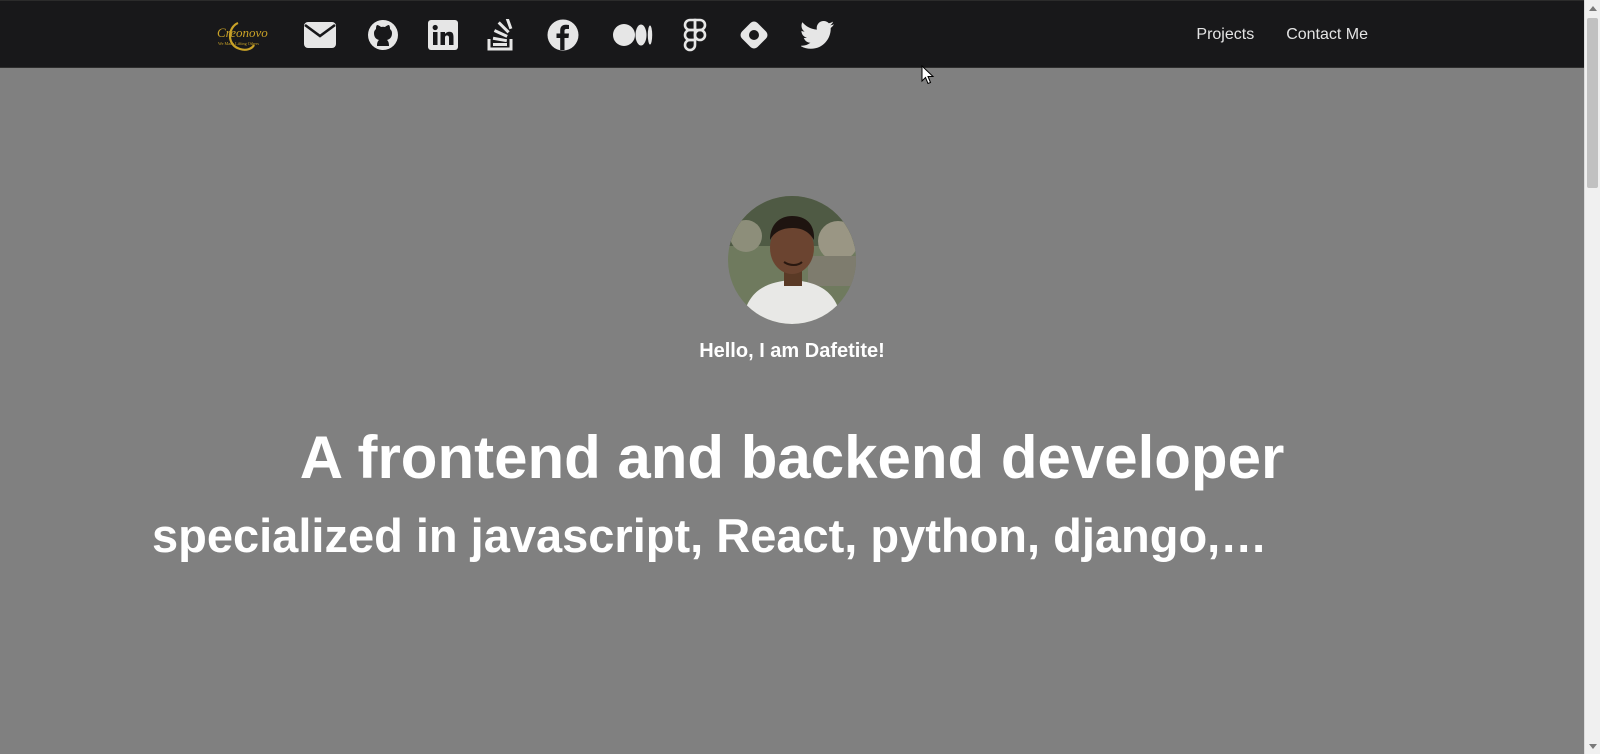 The image size is (1600, 754). I want to click on hero-headline: A frontend and backend developer, so click(792, 457).